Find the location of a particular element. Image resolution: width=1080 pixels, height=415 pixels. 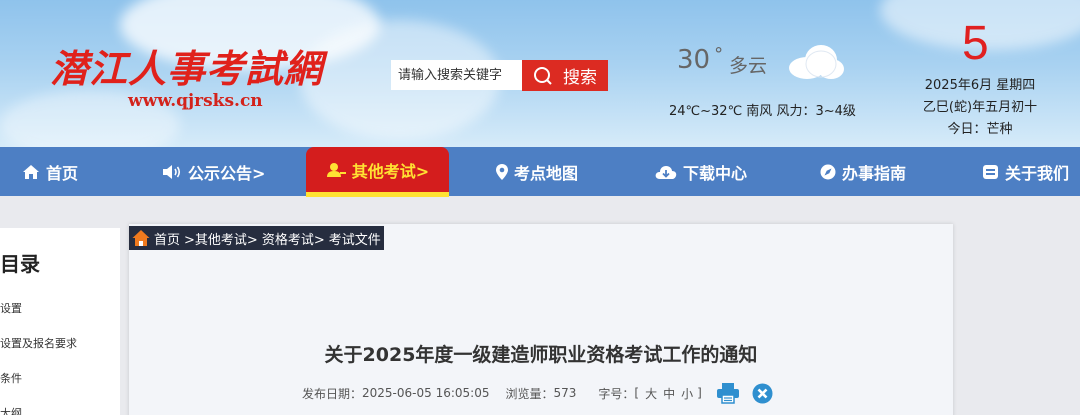

site-logo: 潜江人事考試網 is located at coordinates (186, 65).